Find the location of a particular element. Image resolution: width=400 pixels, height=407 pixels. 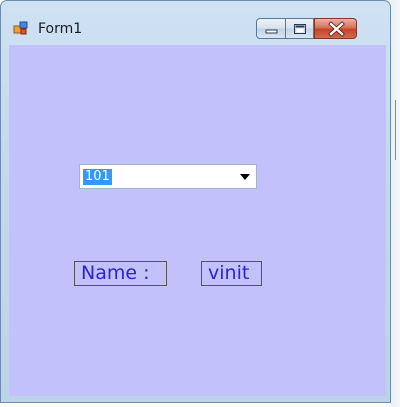

caption-buttons is located at coordinates (306, 28).